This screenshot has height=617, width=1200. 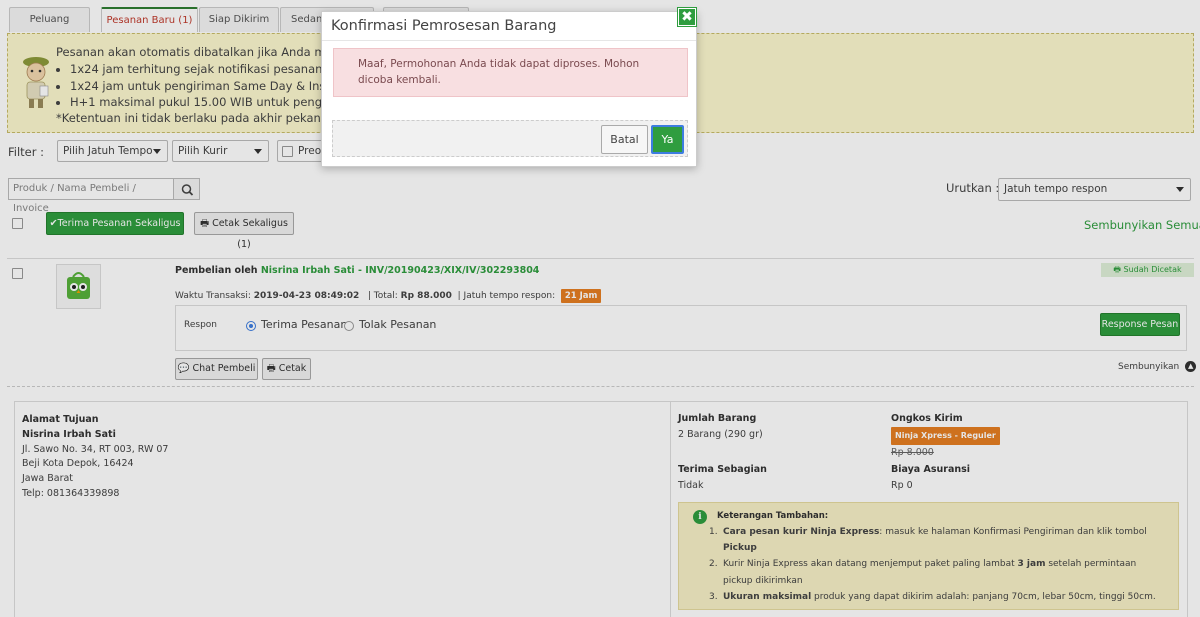 I want to click on dialog-footer: Batal Ya, so click(x=510, y=138).